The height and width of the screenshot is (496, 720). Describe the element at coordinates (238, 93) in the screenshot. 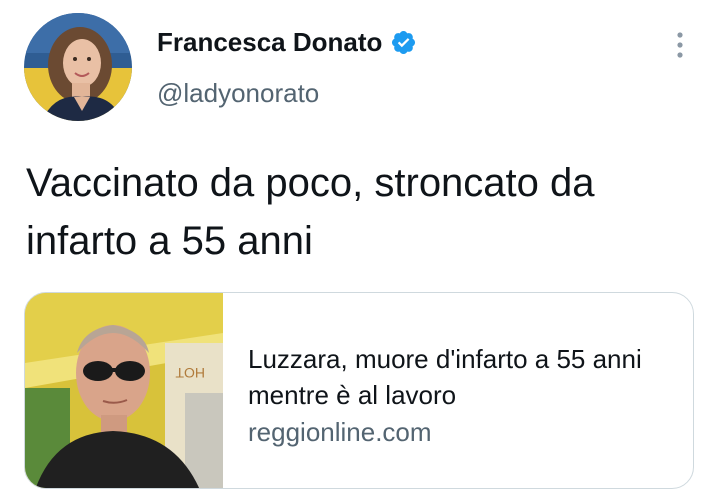

I see `author-handle: @ladyonorato` at that location.